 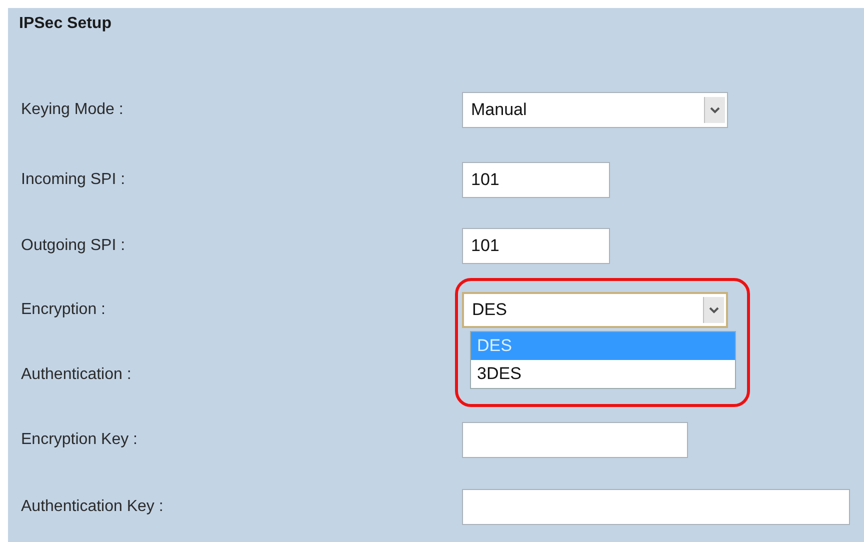 What do you see at coordinates (76, 375) in the screenshot?
I see `field-label: Authentication :` at bounding box center [76, 375].